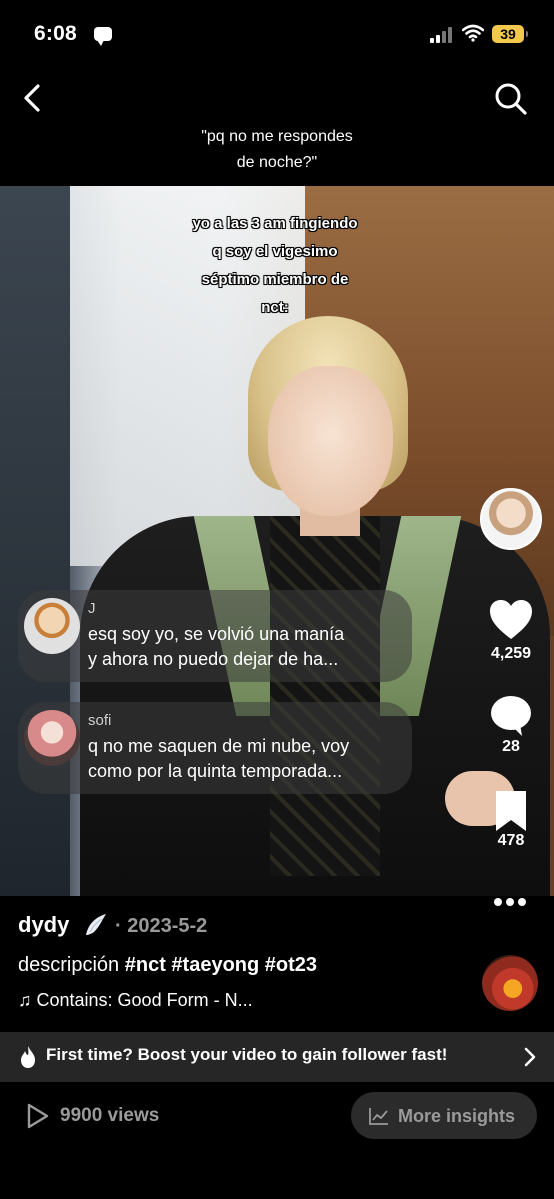  What do you see at coordinates (511, 811) in the screenshot?
I see `bookmark-icon` at bounding box center [511, 811].